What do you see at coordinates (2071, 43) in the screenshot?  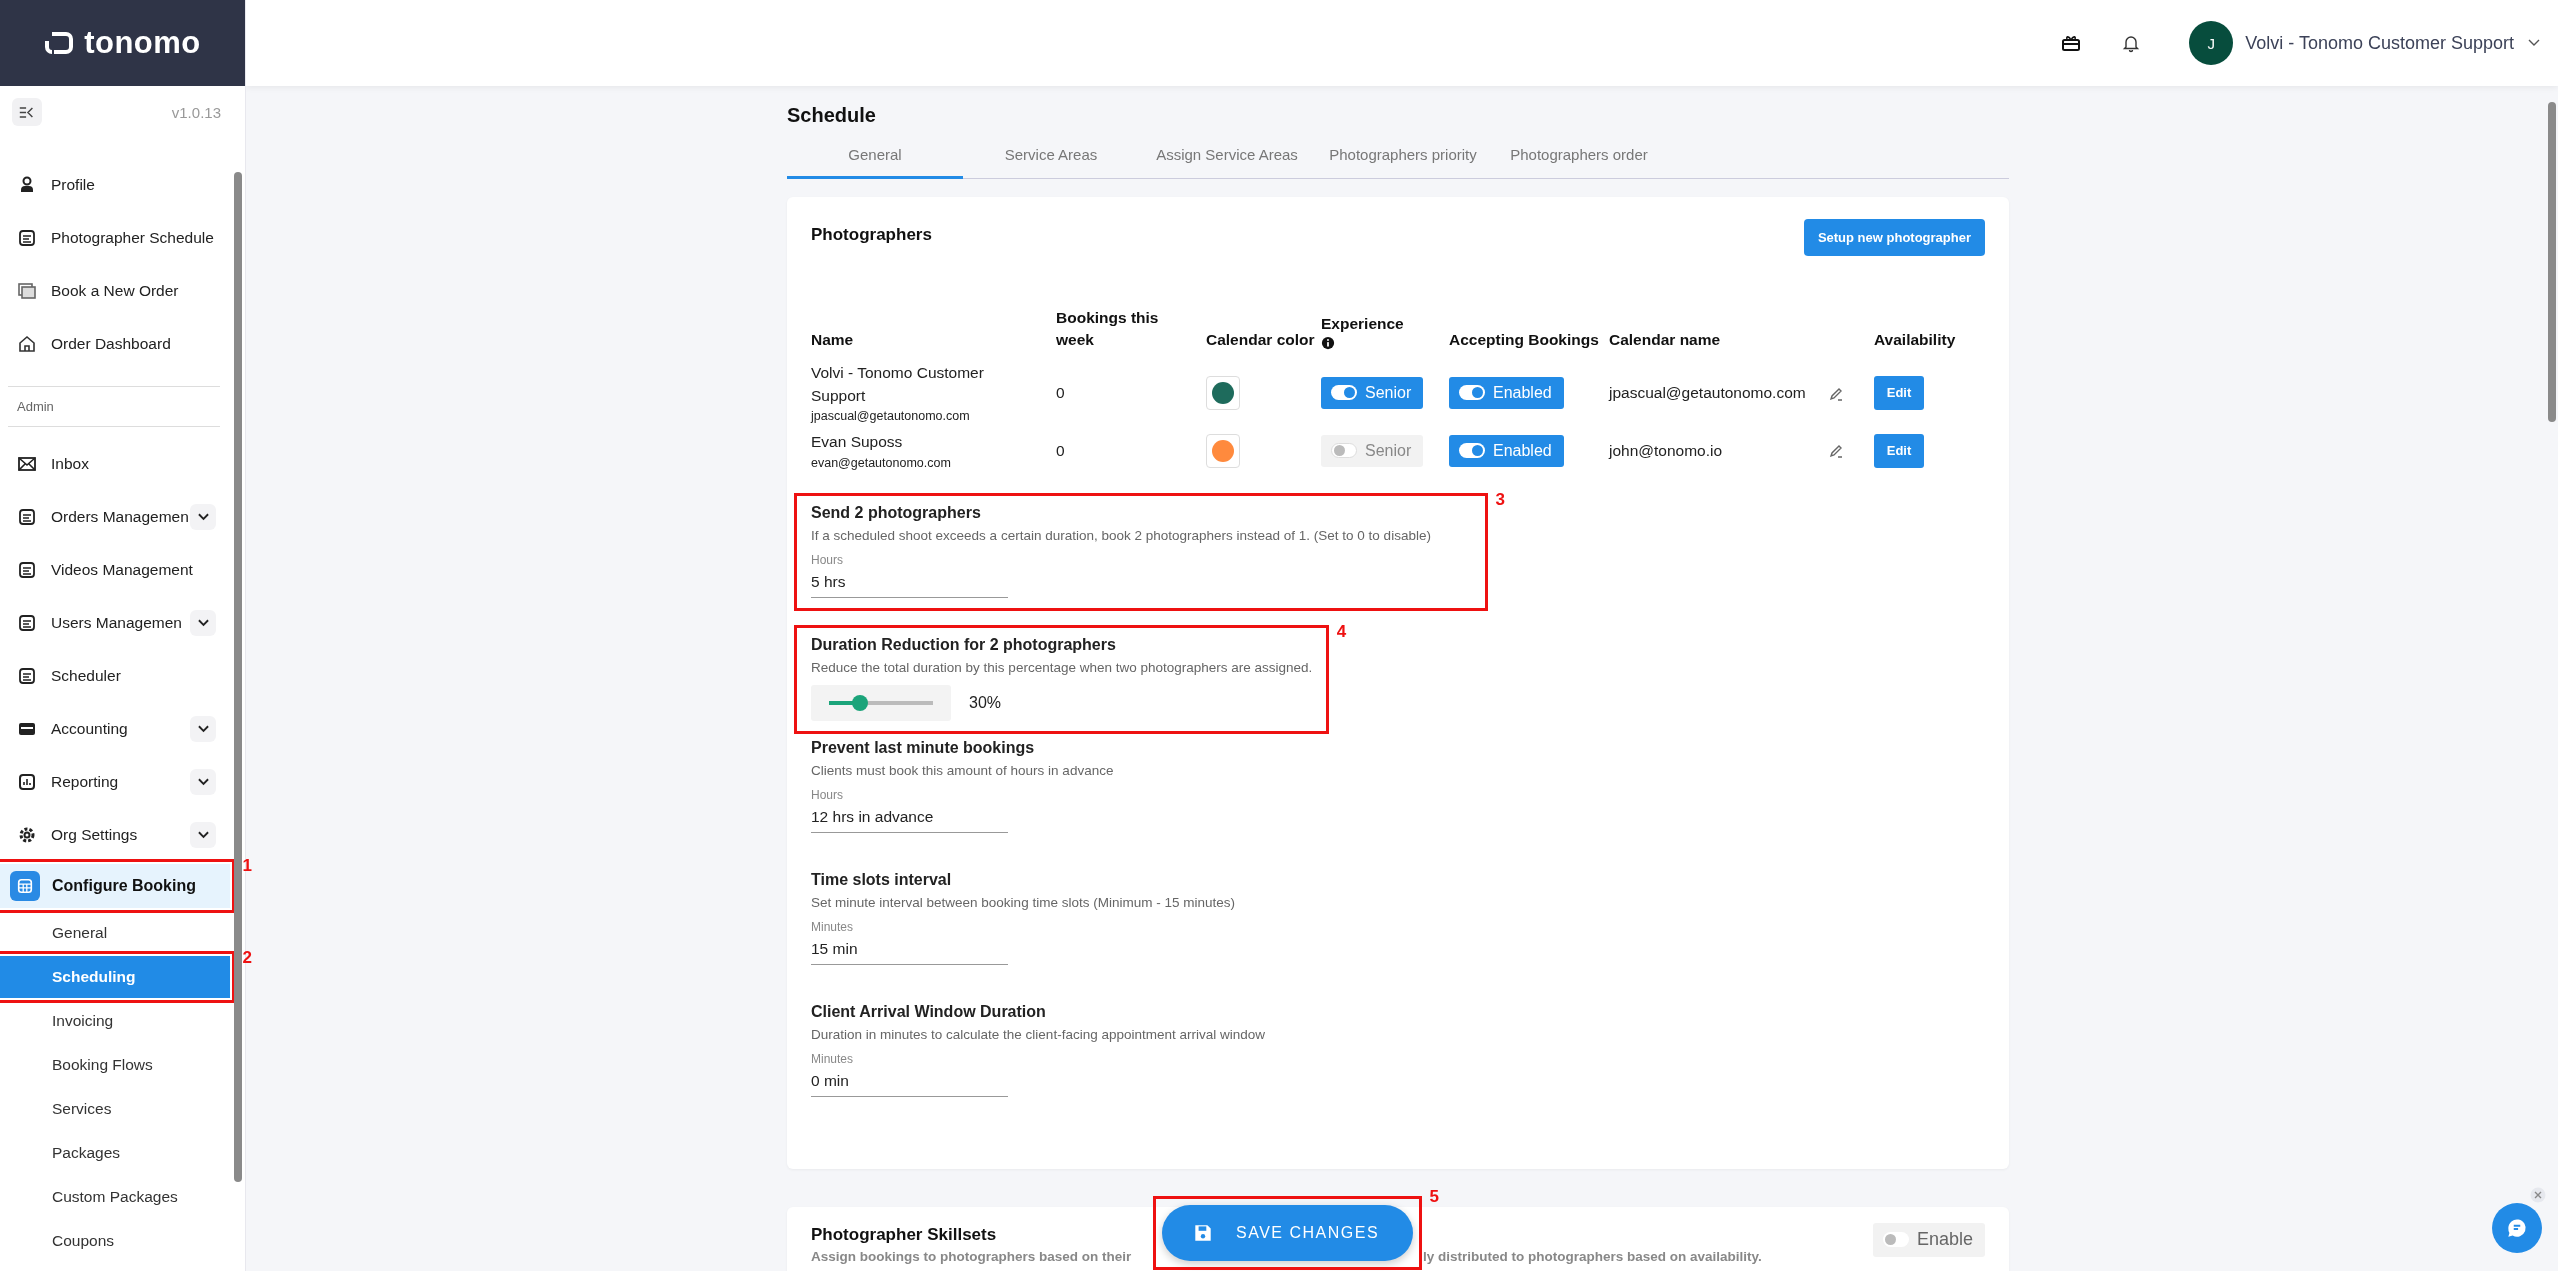 I see `gift-icon` at bounding box center [2071, 43].